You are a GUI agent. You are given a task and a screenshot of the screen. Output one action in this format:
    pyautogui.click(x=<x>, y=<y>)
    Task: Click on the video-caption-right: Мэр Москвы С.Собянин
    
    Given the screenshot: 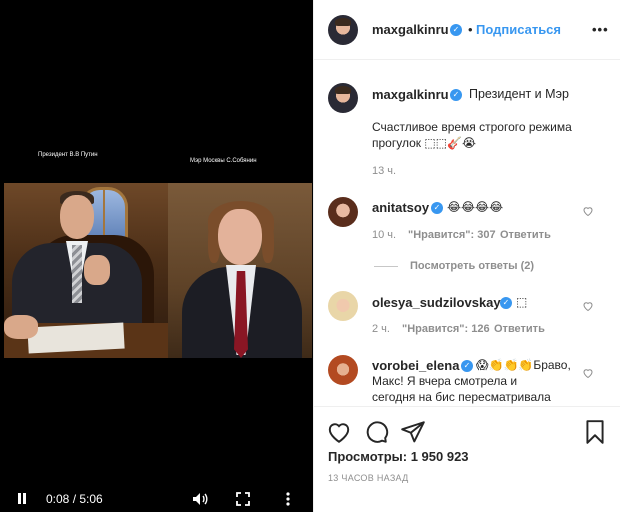 What is the action you would take?
    pyautogui.click(x=223, y=161)
    